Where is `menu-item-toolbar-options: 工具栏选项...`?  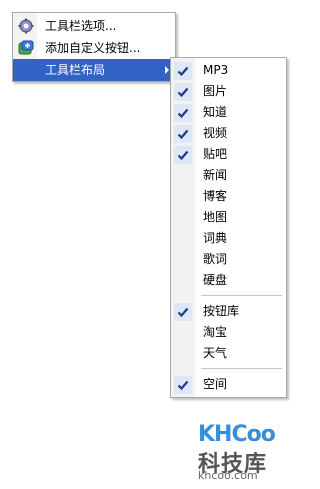
menu-item-toolbar-options: 工具栏选项... is located at coordinates (94, 26).